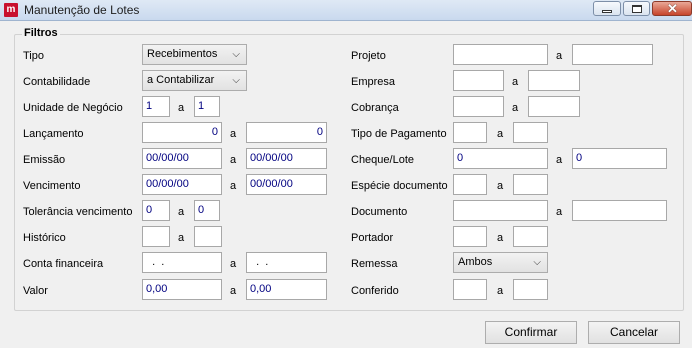  What do you see at coordinates (208, 236) in the screenshot?
I see `historico-to-input` at bounding box center [208, 236].